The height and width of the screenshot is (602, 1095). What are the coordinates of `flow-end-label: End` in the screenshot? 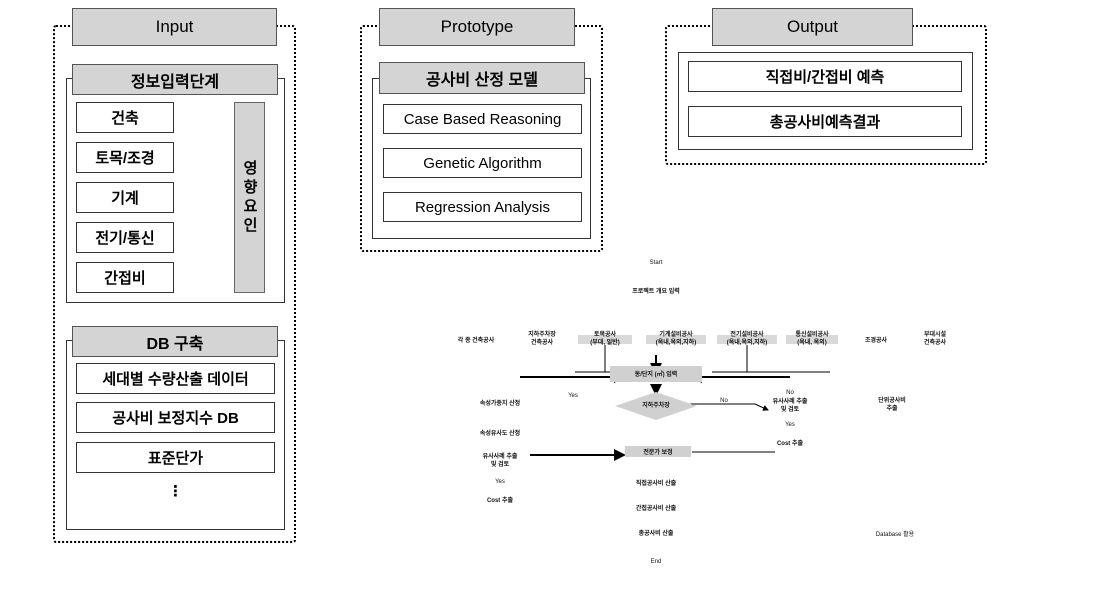 It's located at (656, 562).